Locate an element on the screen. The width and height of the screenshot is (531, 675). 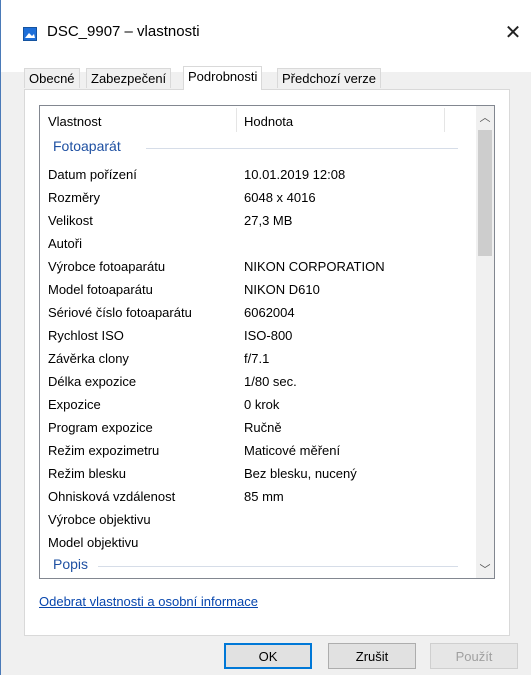
vertical-scrollbar: ︿ ﹀ is located at coordinates (485, 342).